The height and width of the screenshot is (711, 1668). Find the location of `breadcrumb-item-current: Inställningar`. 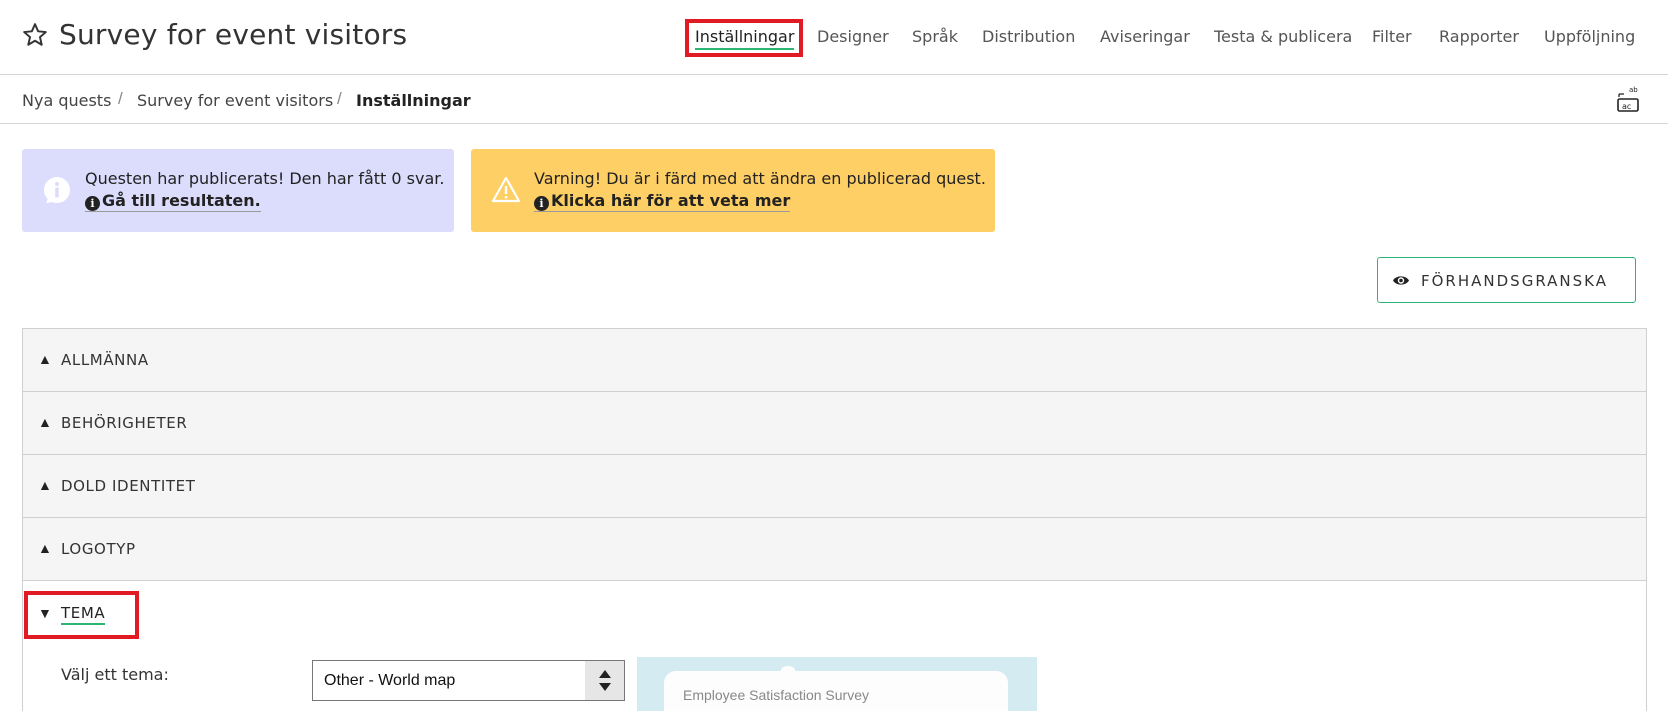

breadcrumb-item-current: Inställningar is located at coordinates (413, 100).